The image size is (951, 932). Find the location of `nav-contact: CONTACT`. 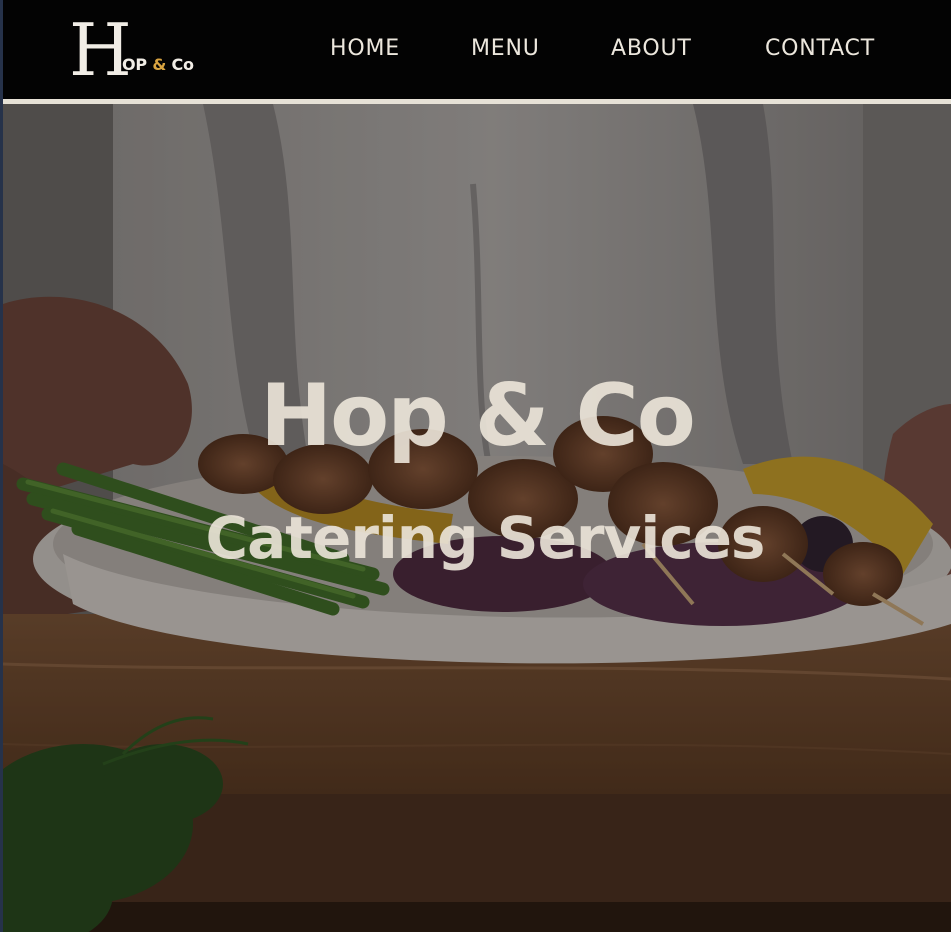

nav-contact: CONTACT is located at coordinates (820, 48).